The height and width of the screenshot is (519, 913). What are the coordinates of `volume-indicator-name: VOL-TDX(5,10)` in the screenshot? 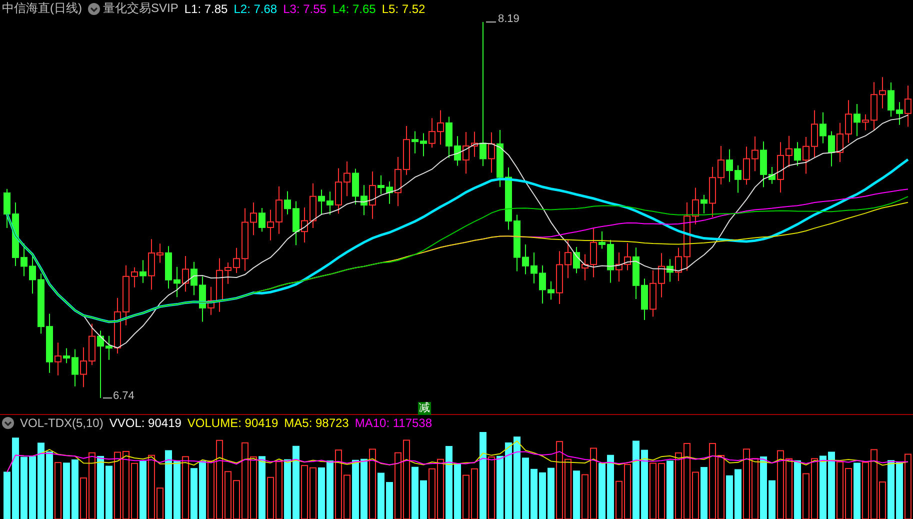 It's located at (62, 423).